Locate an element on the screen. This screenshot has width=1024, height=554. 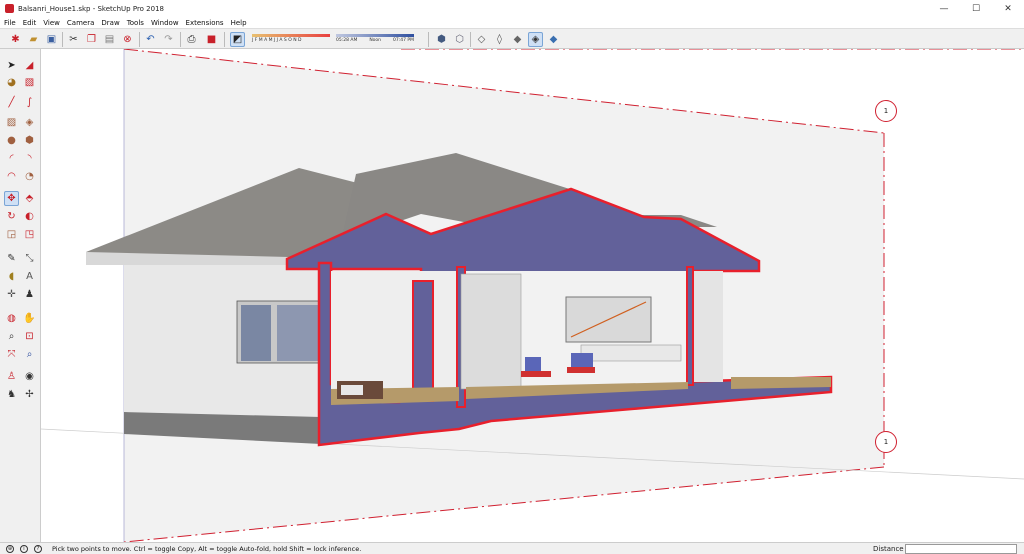
help-icon: ? is located at coordinates (38, 548).